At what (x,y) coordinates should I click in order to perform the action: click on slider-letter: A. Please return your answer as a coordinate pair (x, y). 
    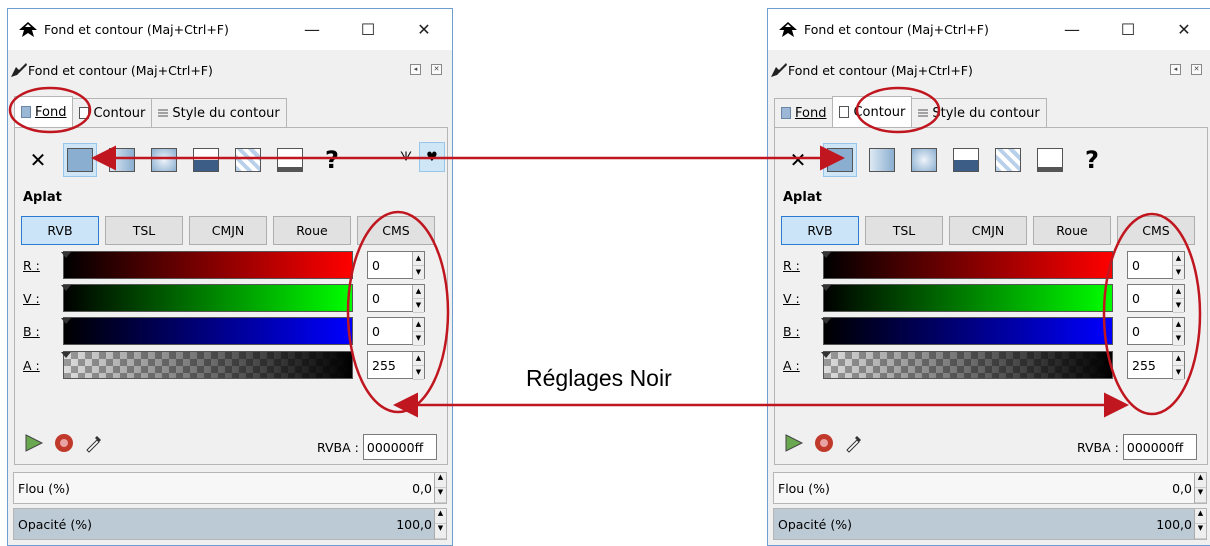
    Looking at the image, I should click on (27, 365).